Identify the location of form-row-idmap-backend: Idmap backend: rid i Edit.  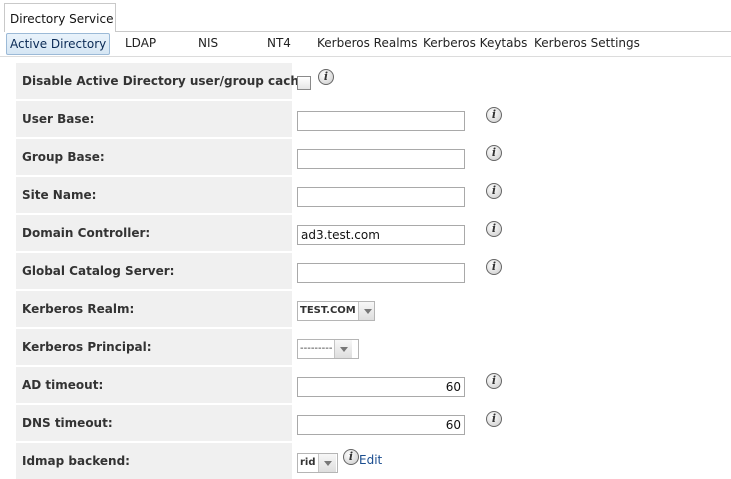
(373, 461).